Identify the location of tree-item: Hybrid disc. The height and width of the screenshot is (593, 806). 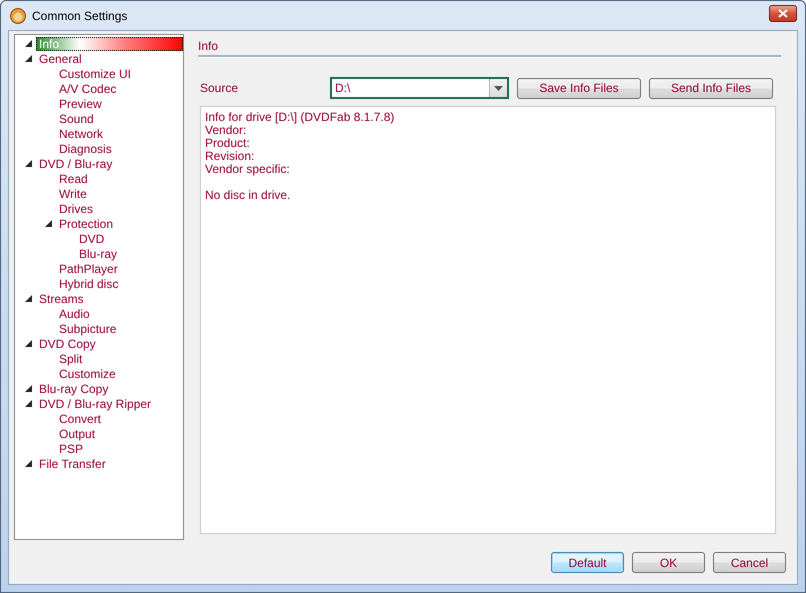
(119, 283).